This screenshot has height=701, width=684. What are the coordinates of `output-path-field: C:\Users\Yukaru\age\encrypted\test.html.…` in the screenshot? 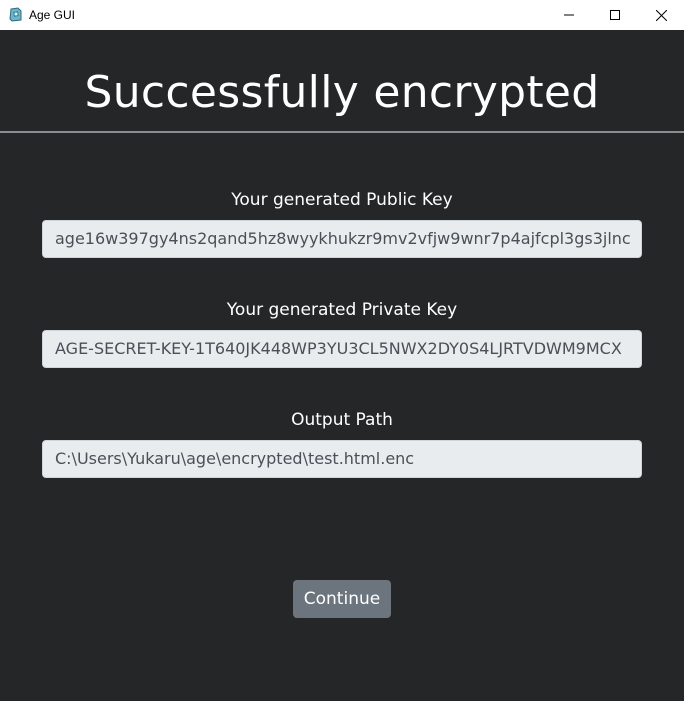 It's located at (342, 459).